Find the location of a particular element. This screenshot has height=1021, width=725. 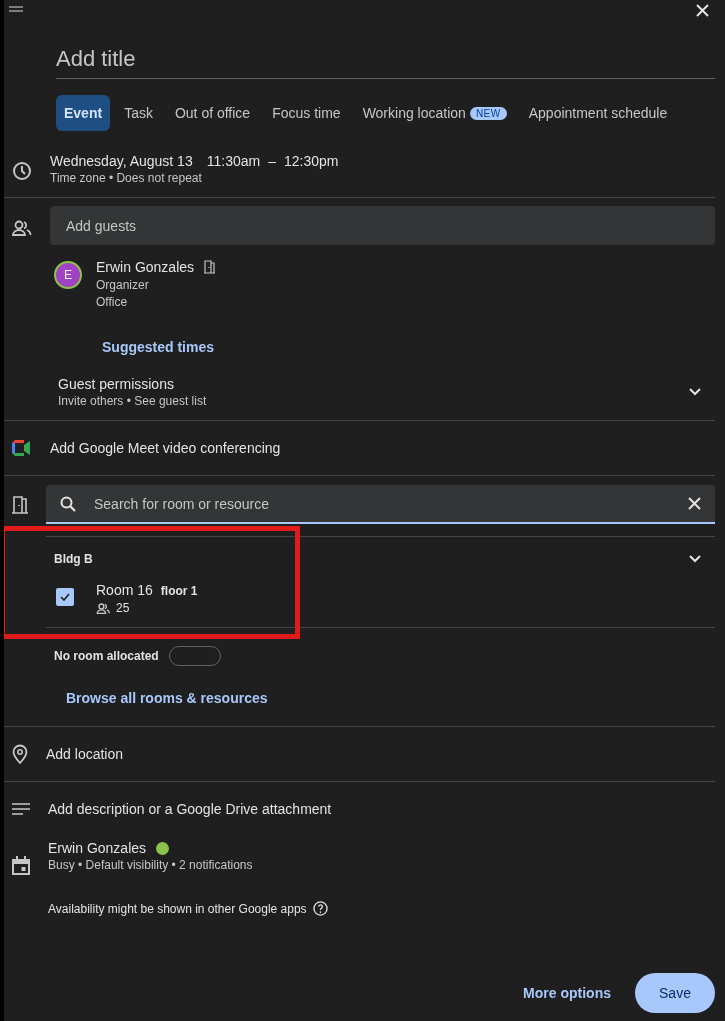

checkmark-icon is located at coordinates (65, 597).